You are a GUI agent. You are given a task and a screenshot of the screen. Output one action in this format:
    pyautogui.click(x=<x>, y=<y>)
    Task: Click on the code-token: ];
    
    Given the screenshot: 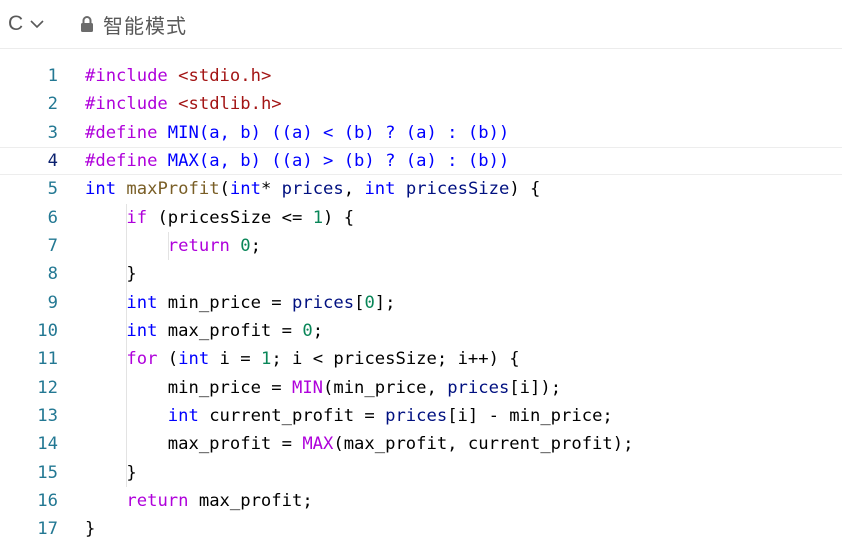 What is the action you would take?
    pyautogui.click(x=385, y=302)
    